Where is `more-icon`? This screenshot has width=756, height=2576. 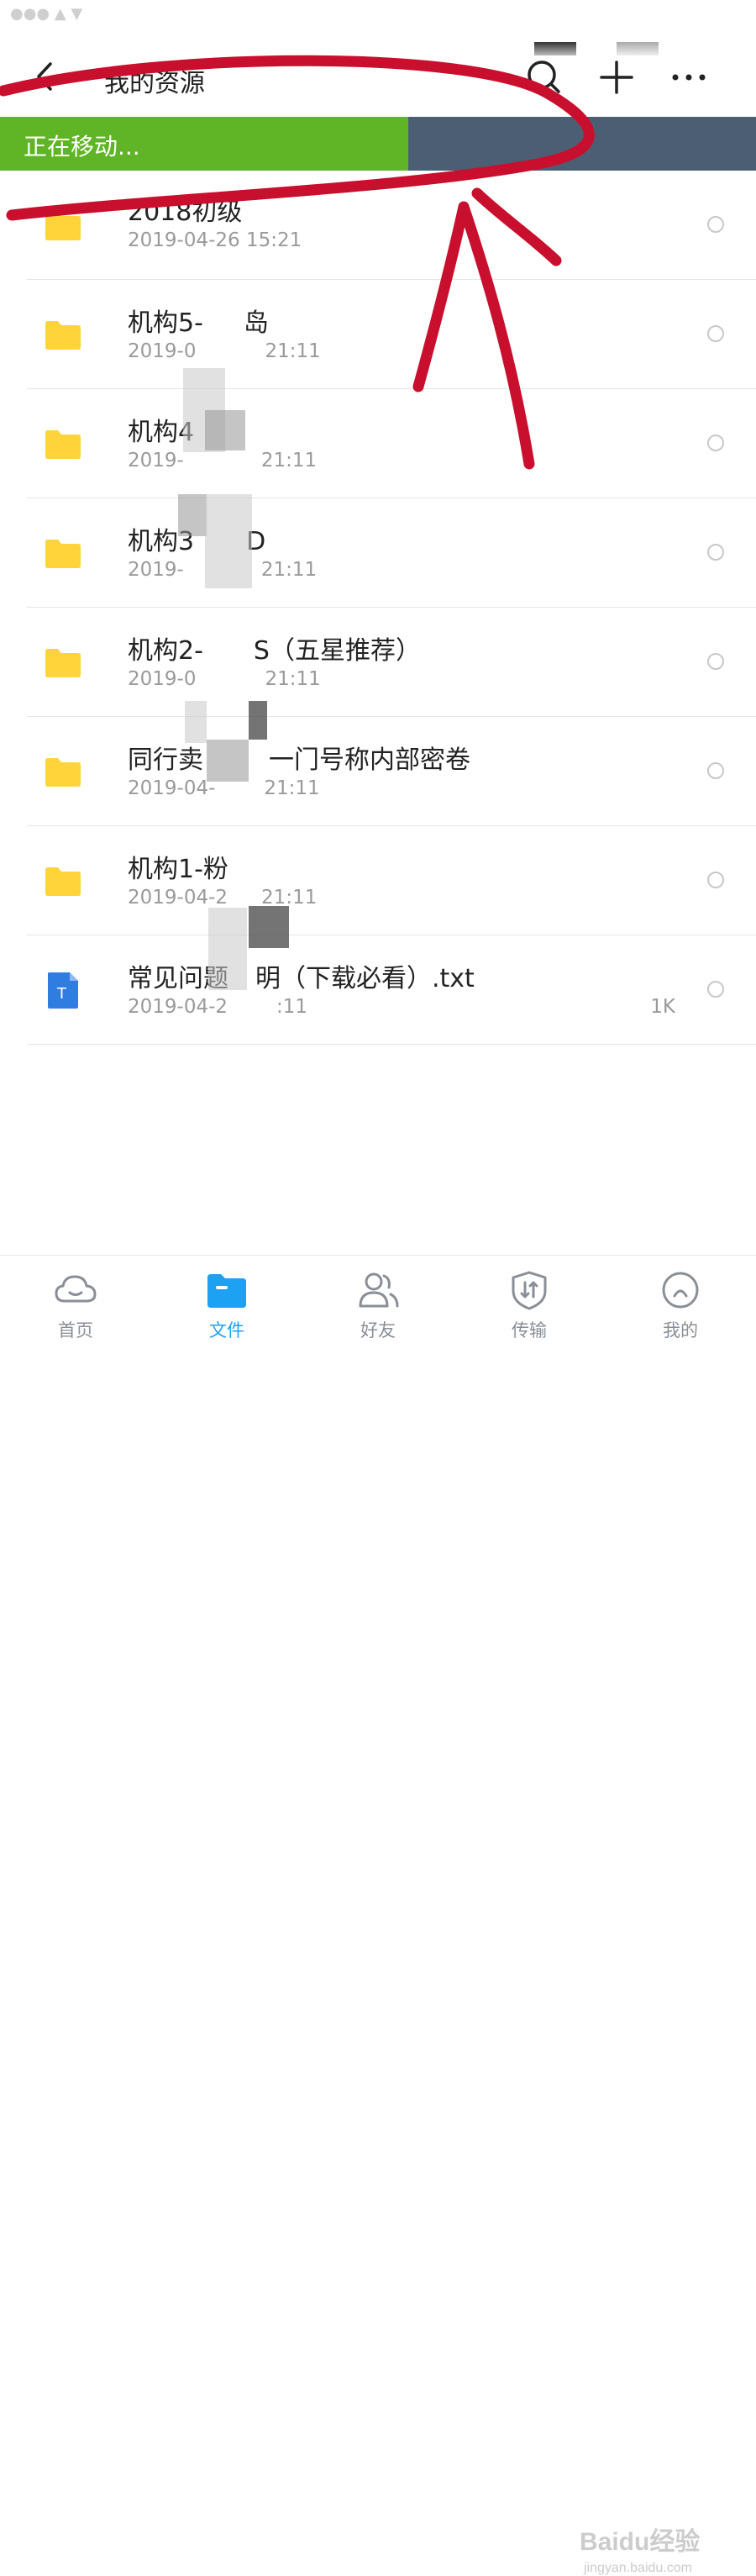
more-icon is located at coordinates (689, 77).